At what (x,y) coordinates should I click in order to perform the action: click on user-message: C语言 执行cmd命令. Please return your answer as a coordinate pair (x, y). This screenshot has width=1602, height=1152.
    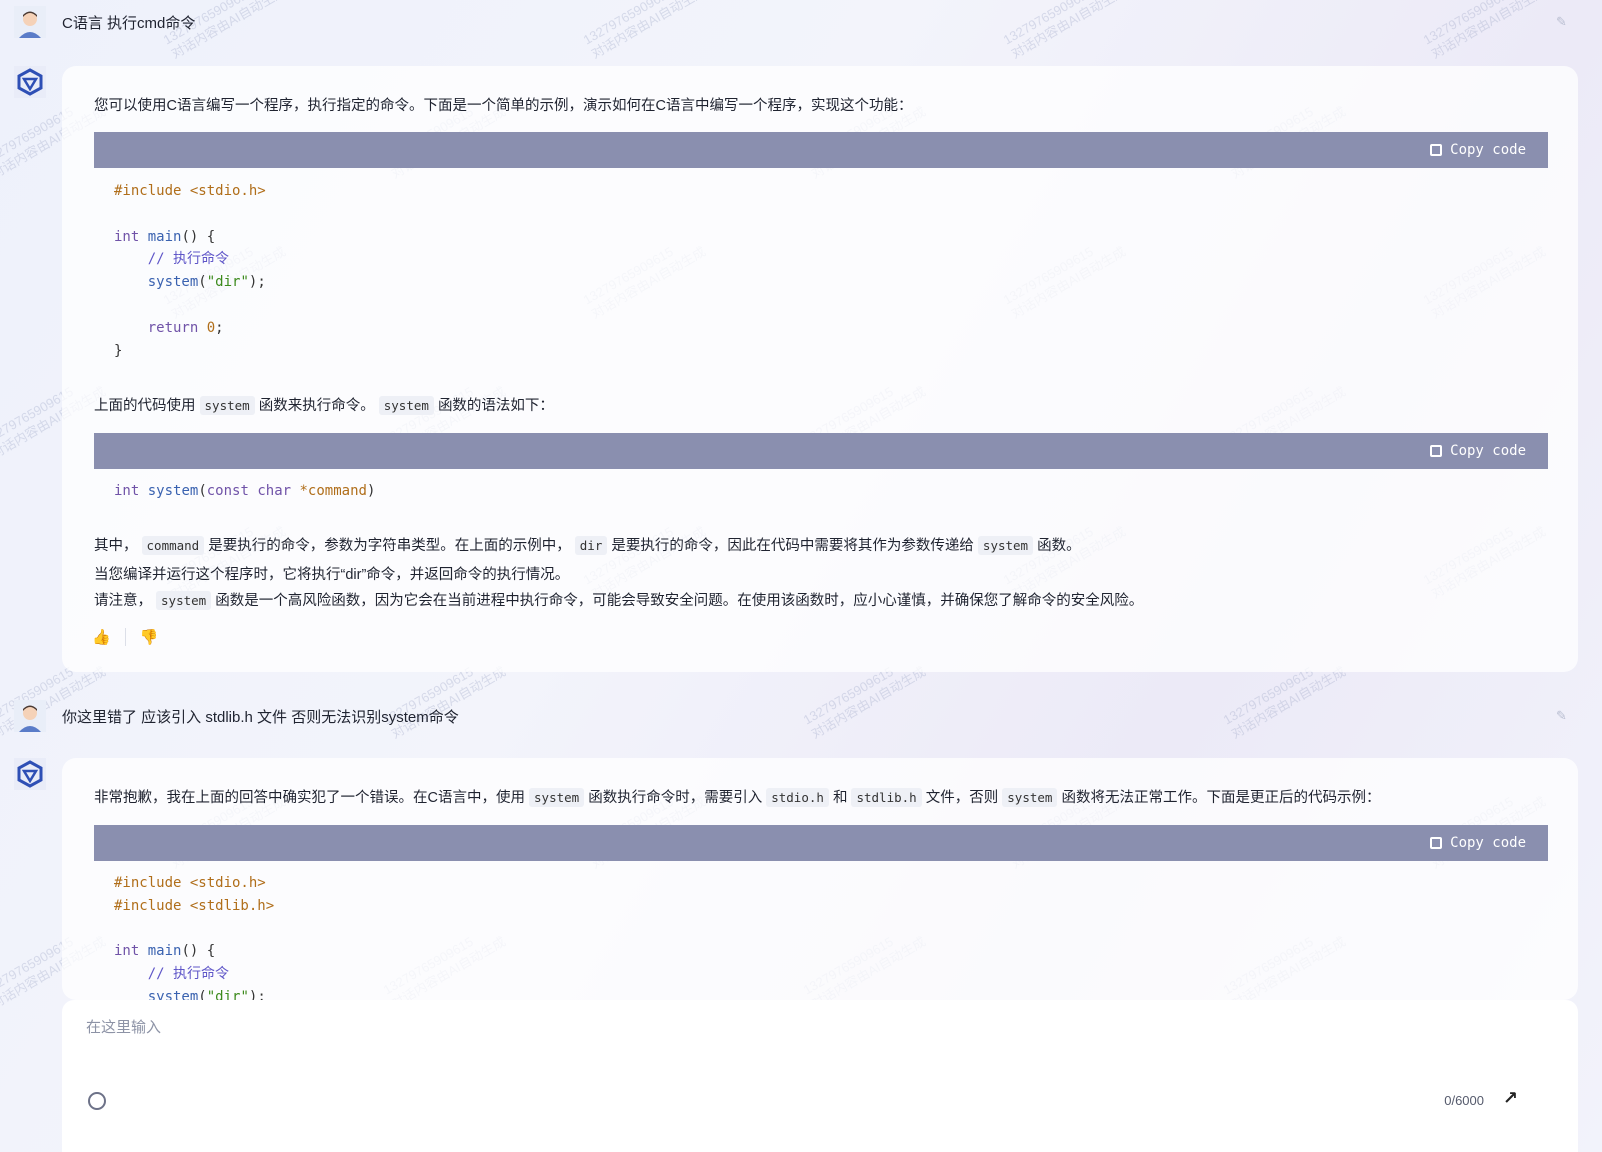
    Looking at the image, I should click on (129, 23).